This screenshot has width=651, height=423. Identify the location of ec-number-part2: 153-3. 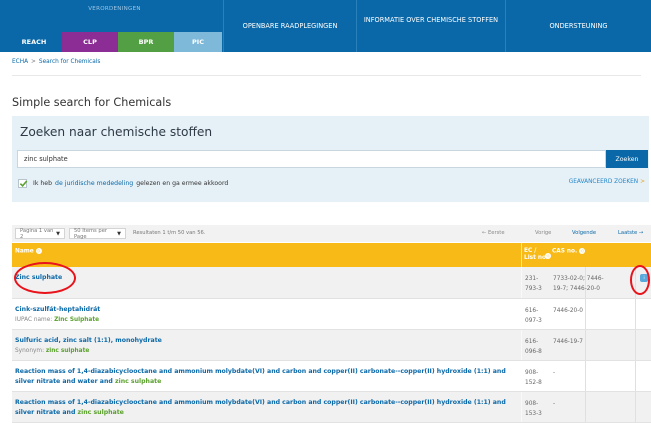
(533, 414).